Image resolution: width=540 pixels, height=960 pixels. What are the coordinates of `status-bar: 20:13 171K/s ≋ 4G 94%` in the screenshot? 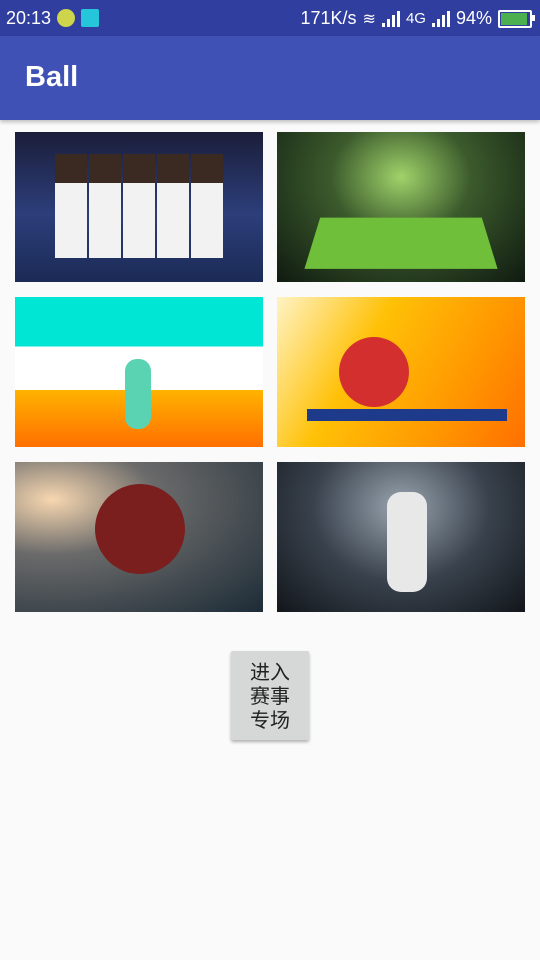 It's located at (270, 18).